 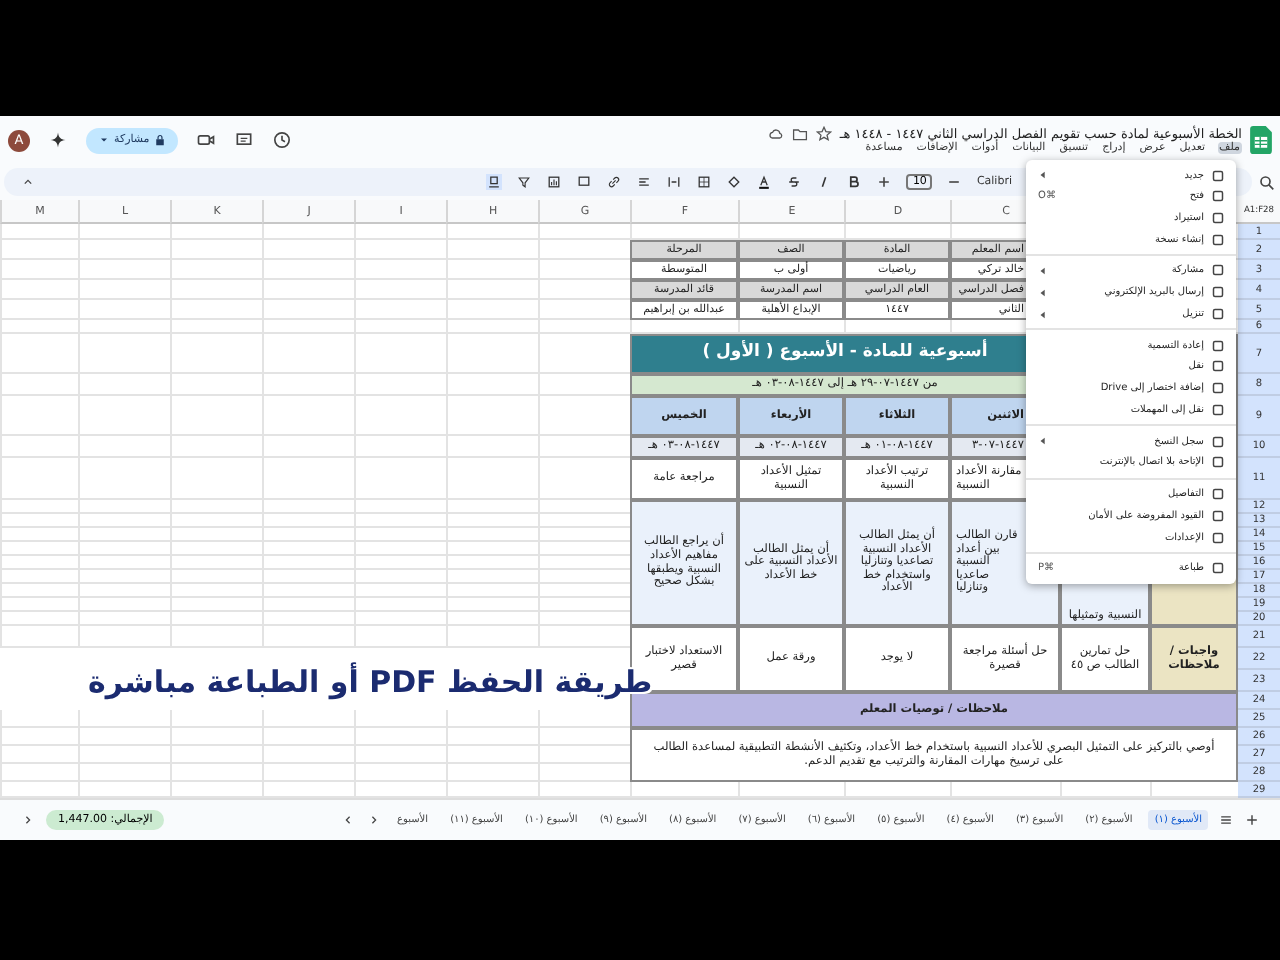 What do you see at coordinates (644, 182) in the screenshot?
I see `align-icon` at bounding box center [644, 182].